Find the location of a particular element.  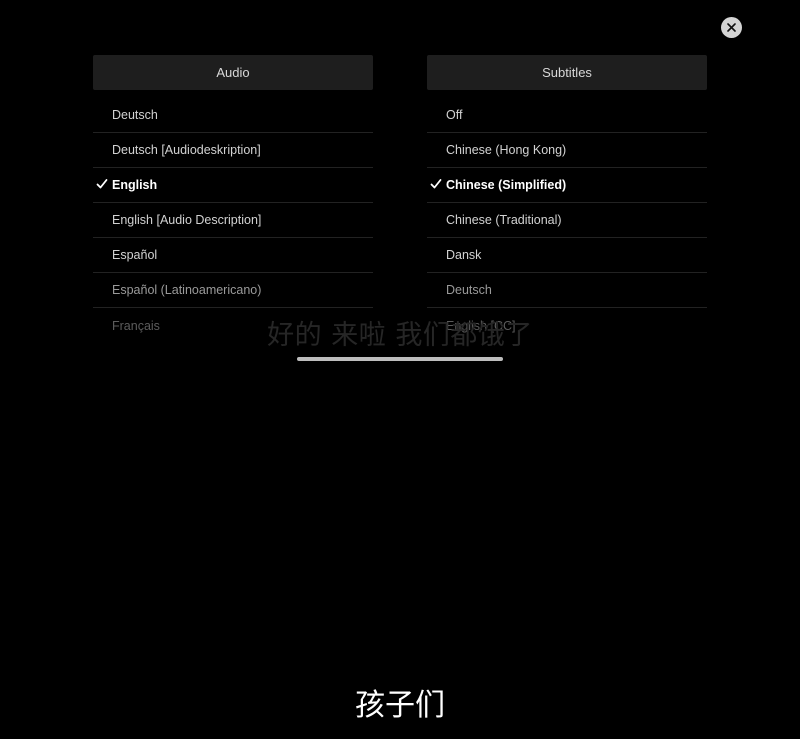

audio-option-espanol-latinoamericano: Español (Latinoamericano) is located at coordinates (233, 290).